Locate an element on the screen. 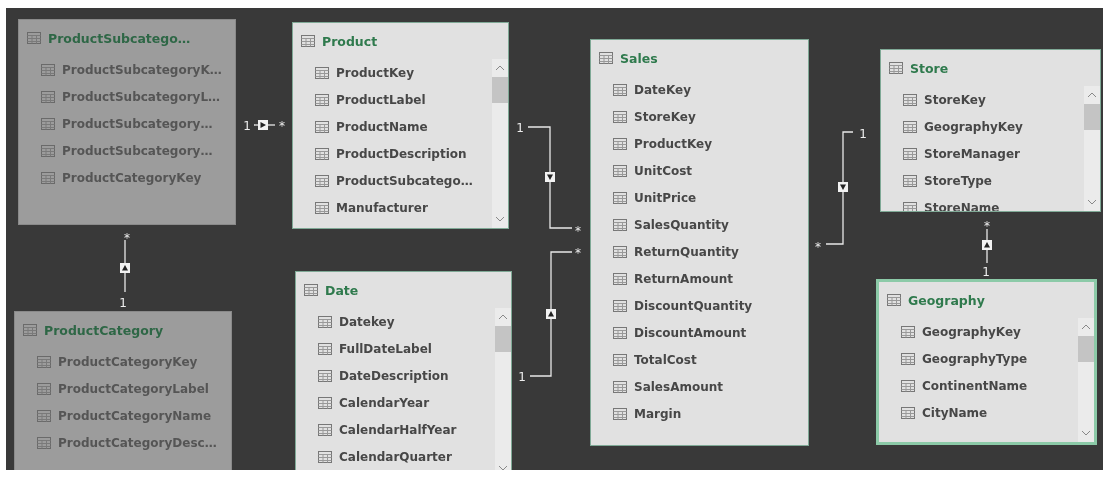 The width and height of the screenshot is (1113, 489). table-title: Date is located at coordinates (342, 290).